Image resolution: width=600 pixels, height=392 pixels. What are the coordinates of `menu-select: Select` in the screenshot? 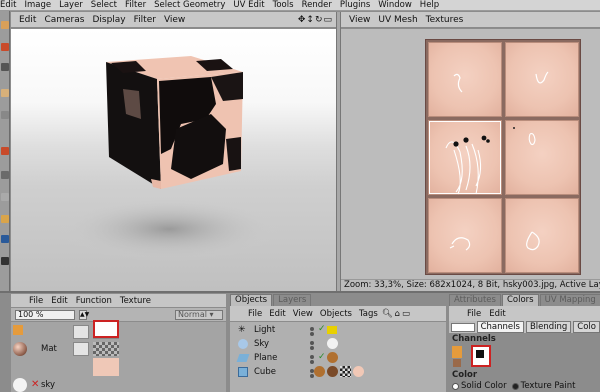 It's located at (104, 5).